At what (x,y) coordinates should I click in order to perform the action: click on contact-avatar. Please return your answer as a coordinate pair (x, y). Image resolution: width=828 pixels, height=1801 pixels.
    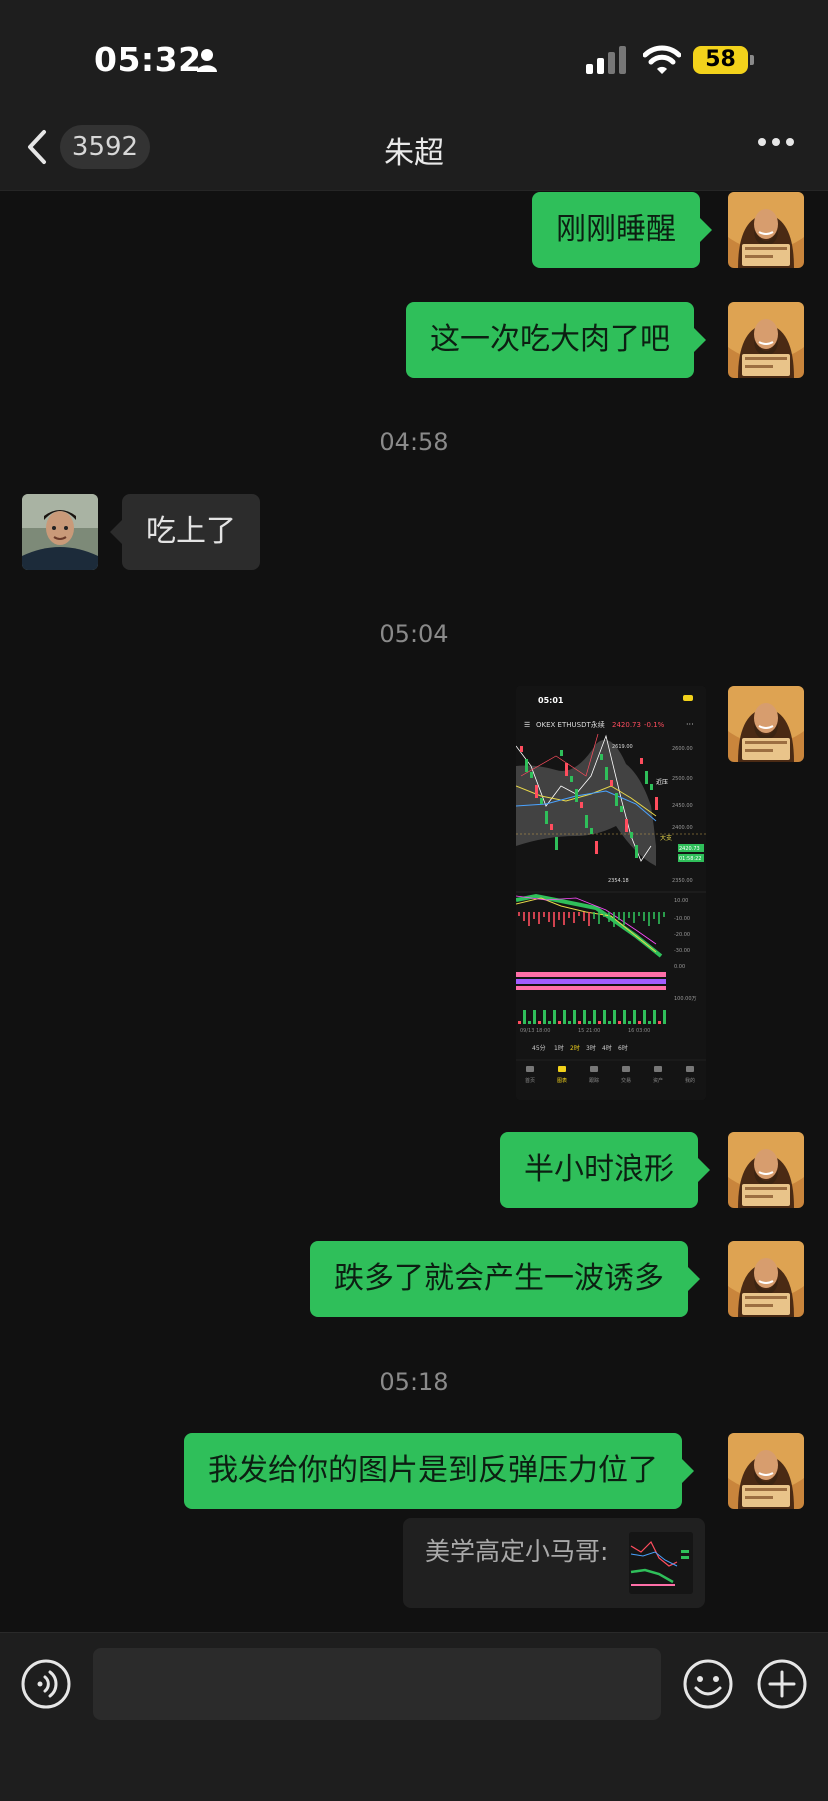
    Looking at the image, I should click on (60, 532).